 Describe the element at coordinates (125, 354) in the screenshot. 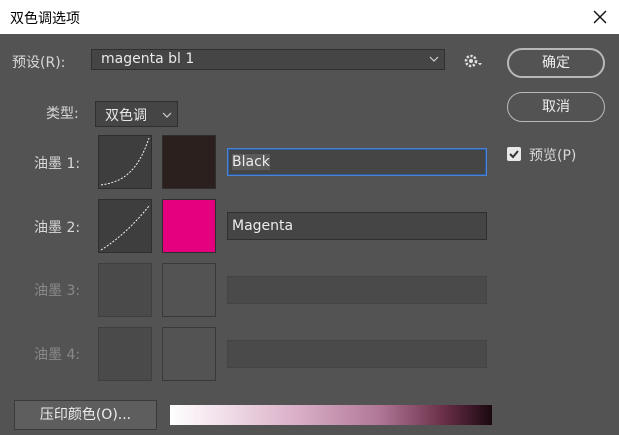

I see `ink-4-curve-button` at that location.